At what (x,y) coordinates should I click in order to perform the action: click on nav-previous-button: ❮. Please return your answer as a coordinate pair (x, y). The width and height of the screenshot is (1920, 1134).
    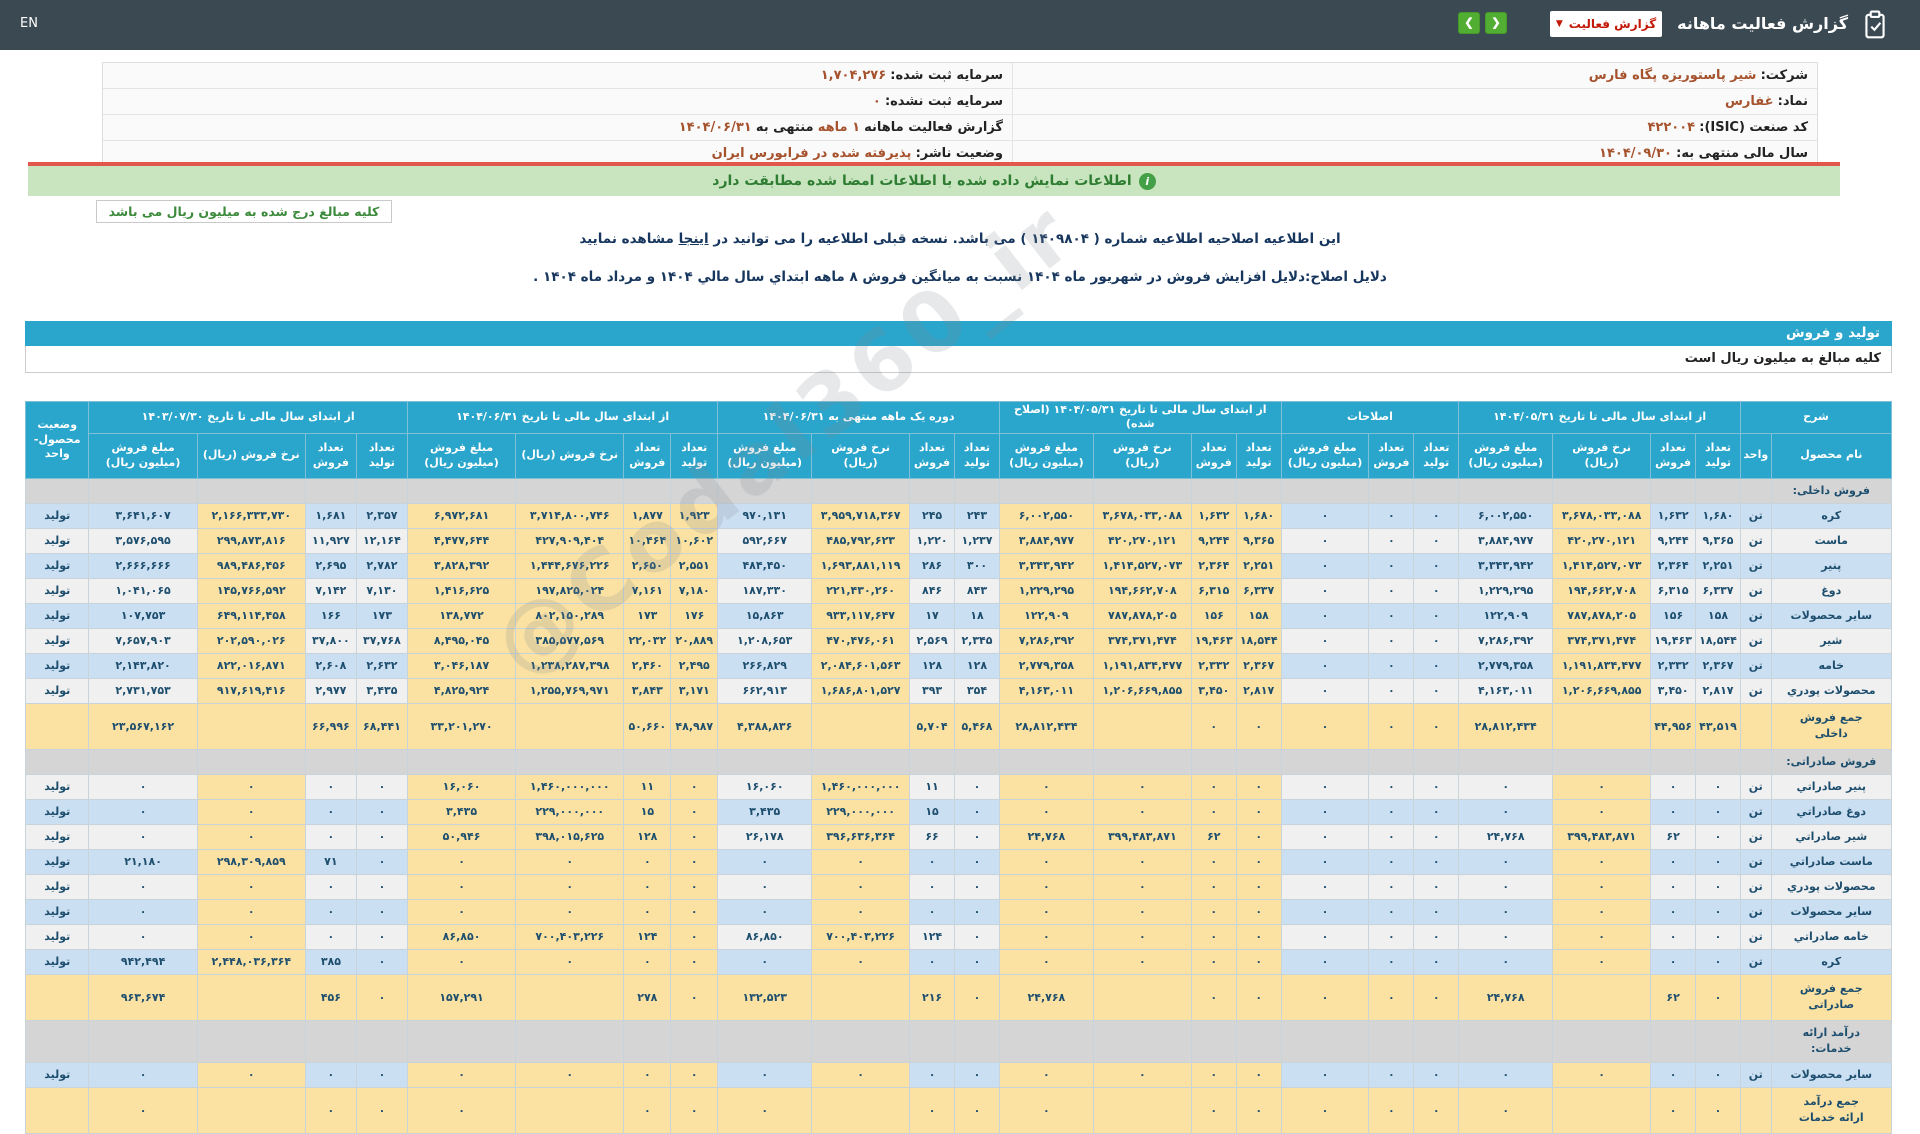
    Looking at the image, I should click on (1469, 23).